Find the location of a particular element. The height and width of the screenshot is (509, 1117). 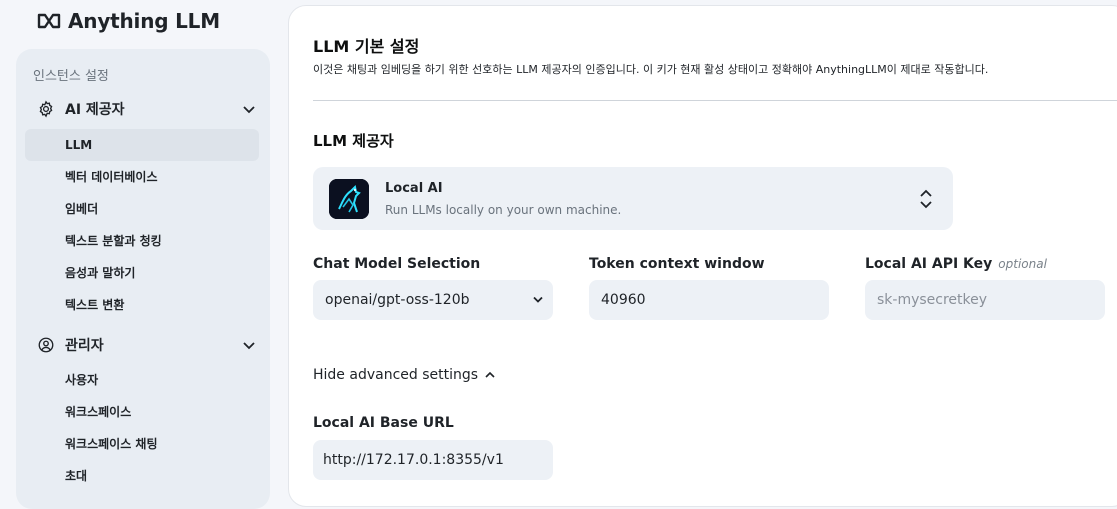

sidebar-item-invites: 초대 is located at coordinates (142, 476).